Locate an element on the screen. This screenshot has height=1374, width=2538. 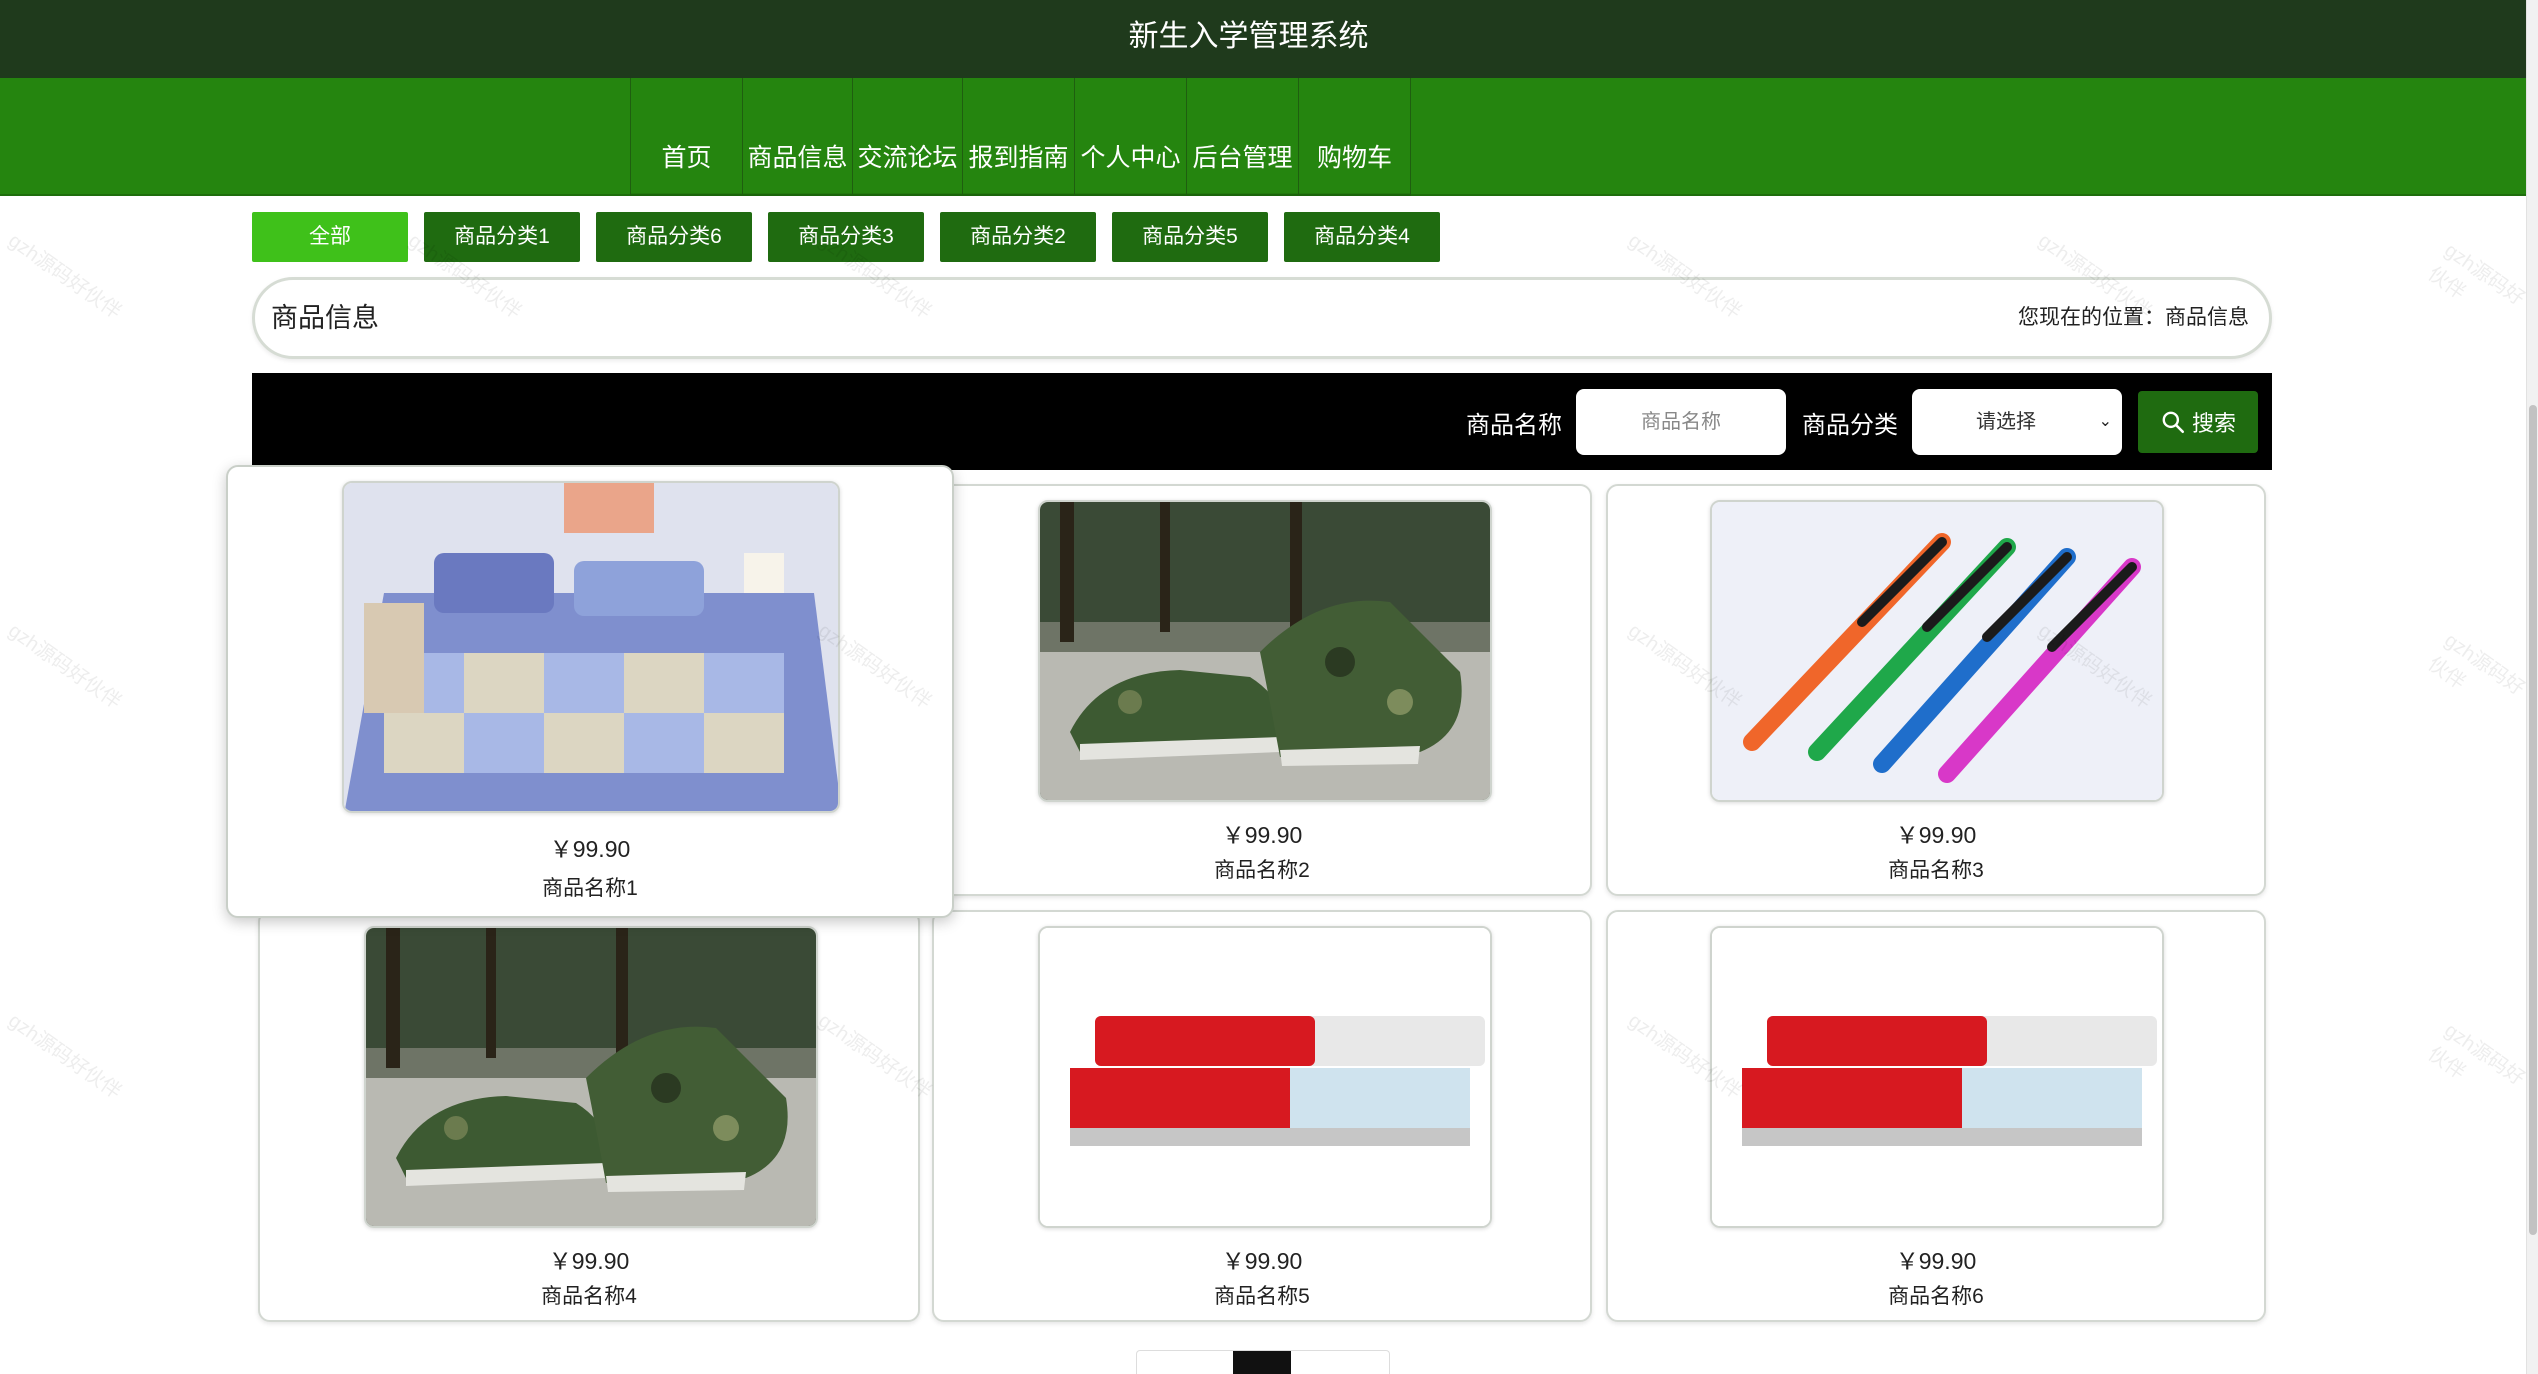
category-all: 全部 is located at coordinates (330, 237).